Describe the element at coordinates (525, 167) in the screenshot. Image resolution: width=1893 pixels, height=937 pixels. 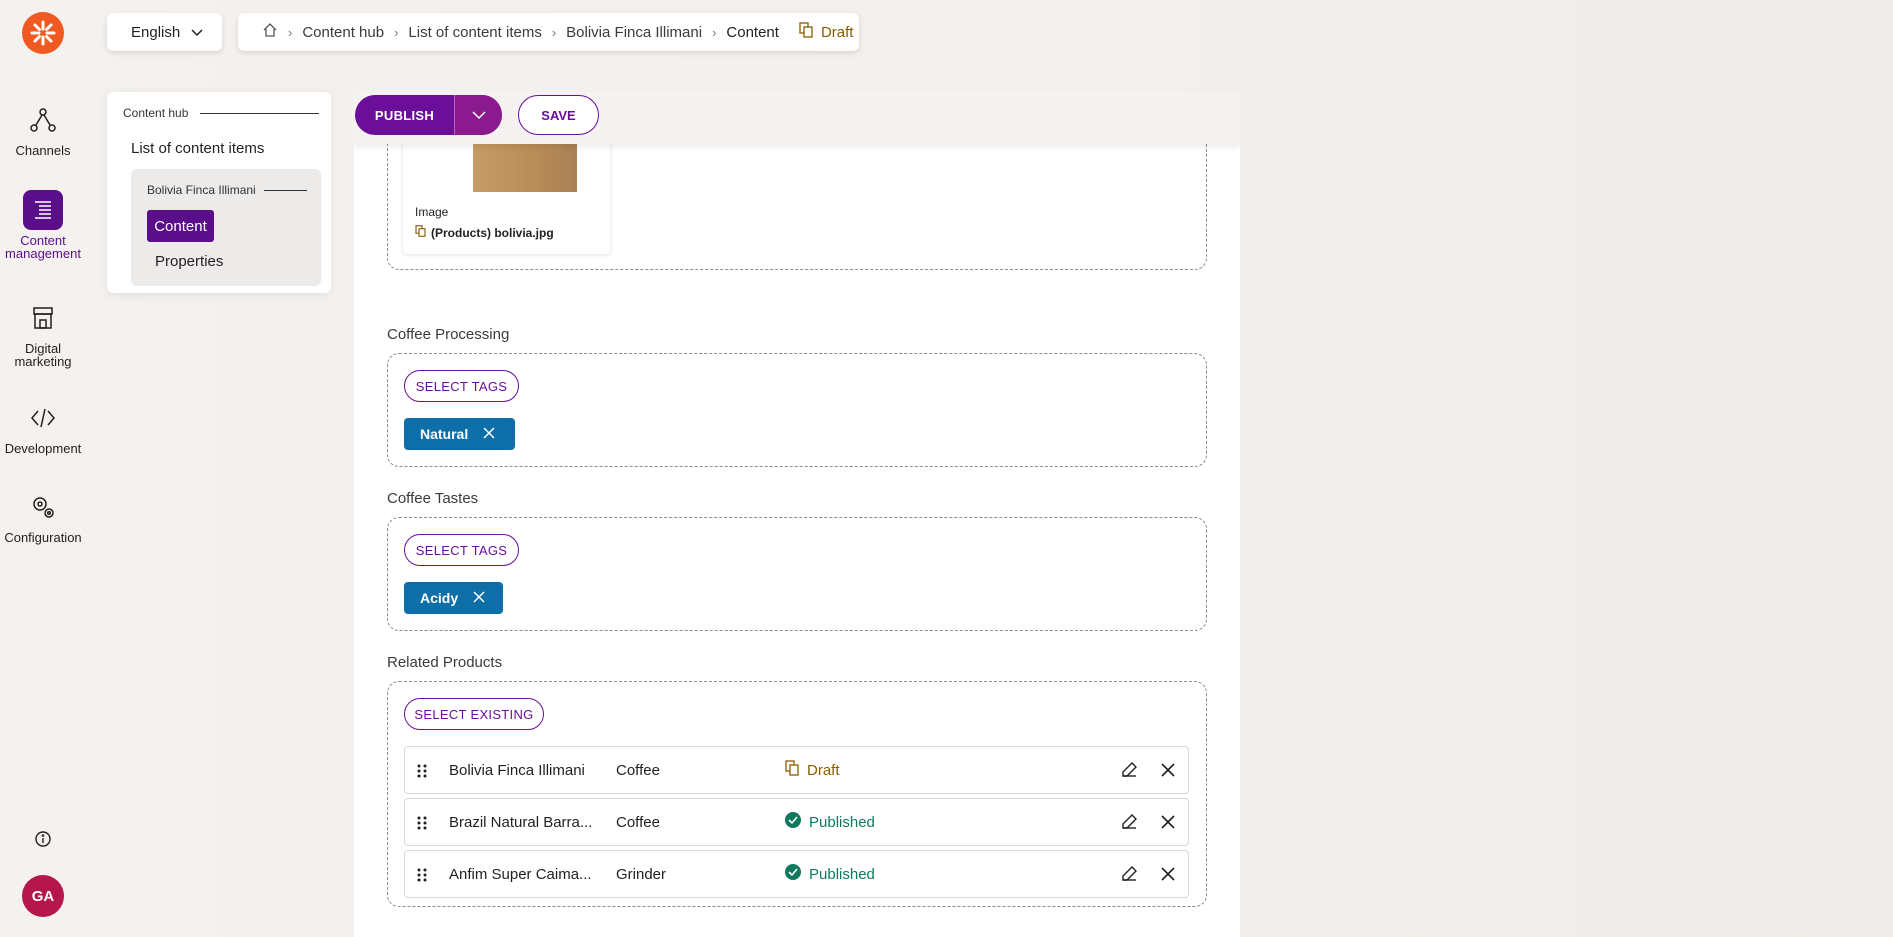
I see `product-thumbnail` at that location.